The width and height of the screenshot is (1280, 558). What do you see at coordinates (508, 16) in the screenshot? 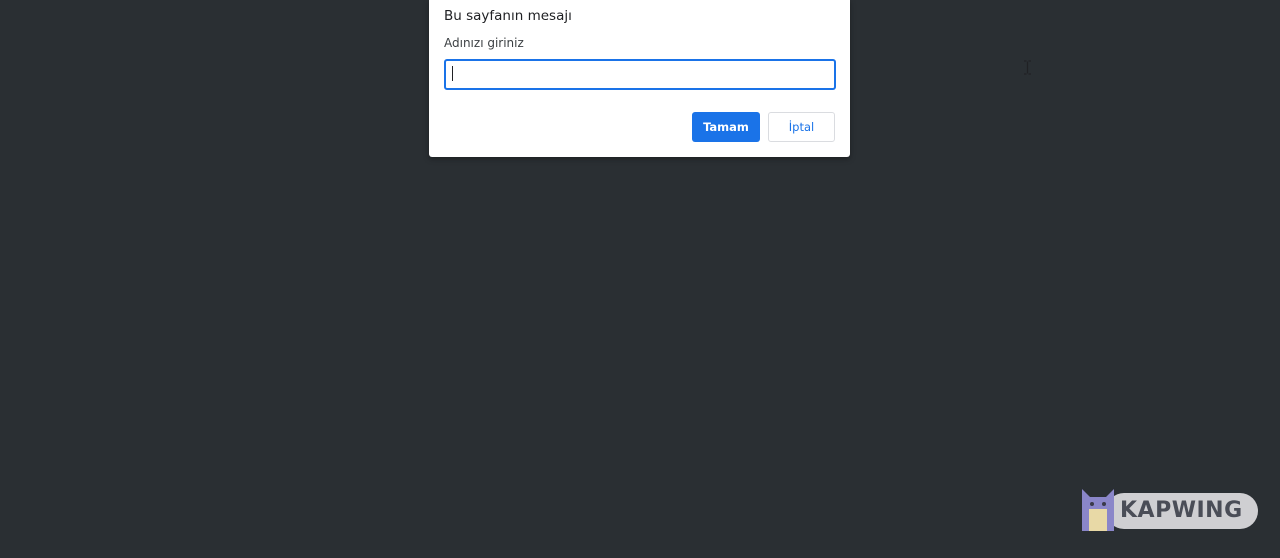
I see `dialog-title: Bu sayfanın mesajı` at bounding box center [508, 16].